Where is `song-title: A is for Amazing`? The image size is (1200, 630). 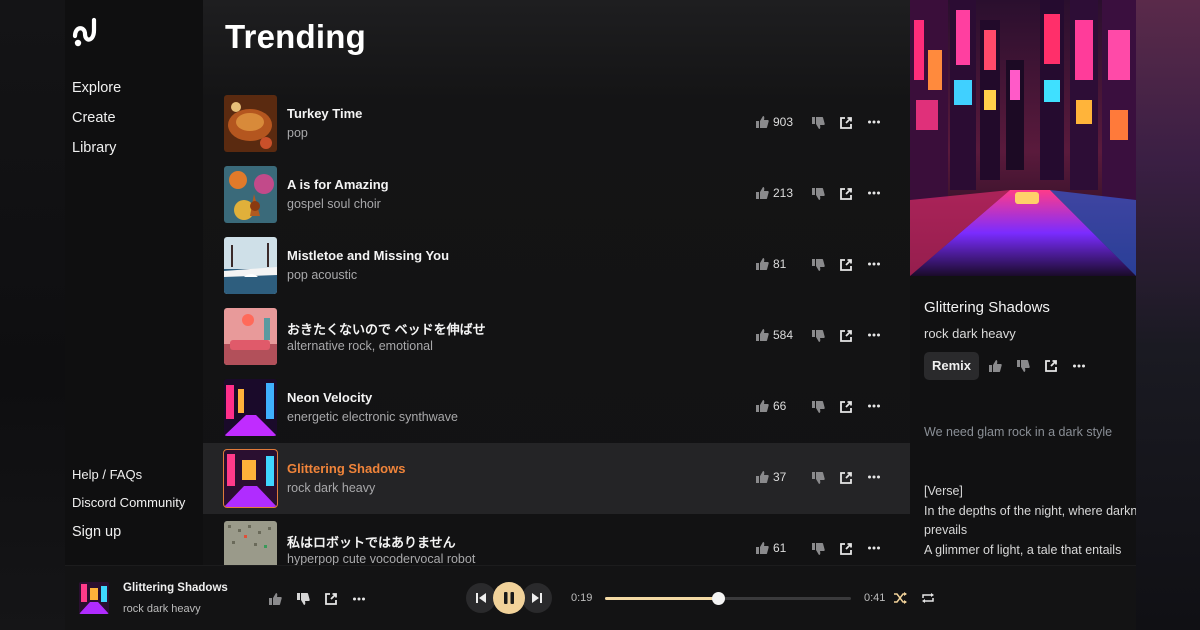
song-title: A is for Amazing is located at coordinates (338, 184).